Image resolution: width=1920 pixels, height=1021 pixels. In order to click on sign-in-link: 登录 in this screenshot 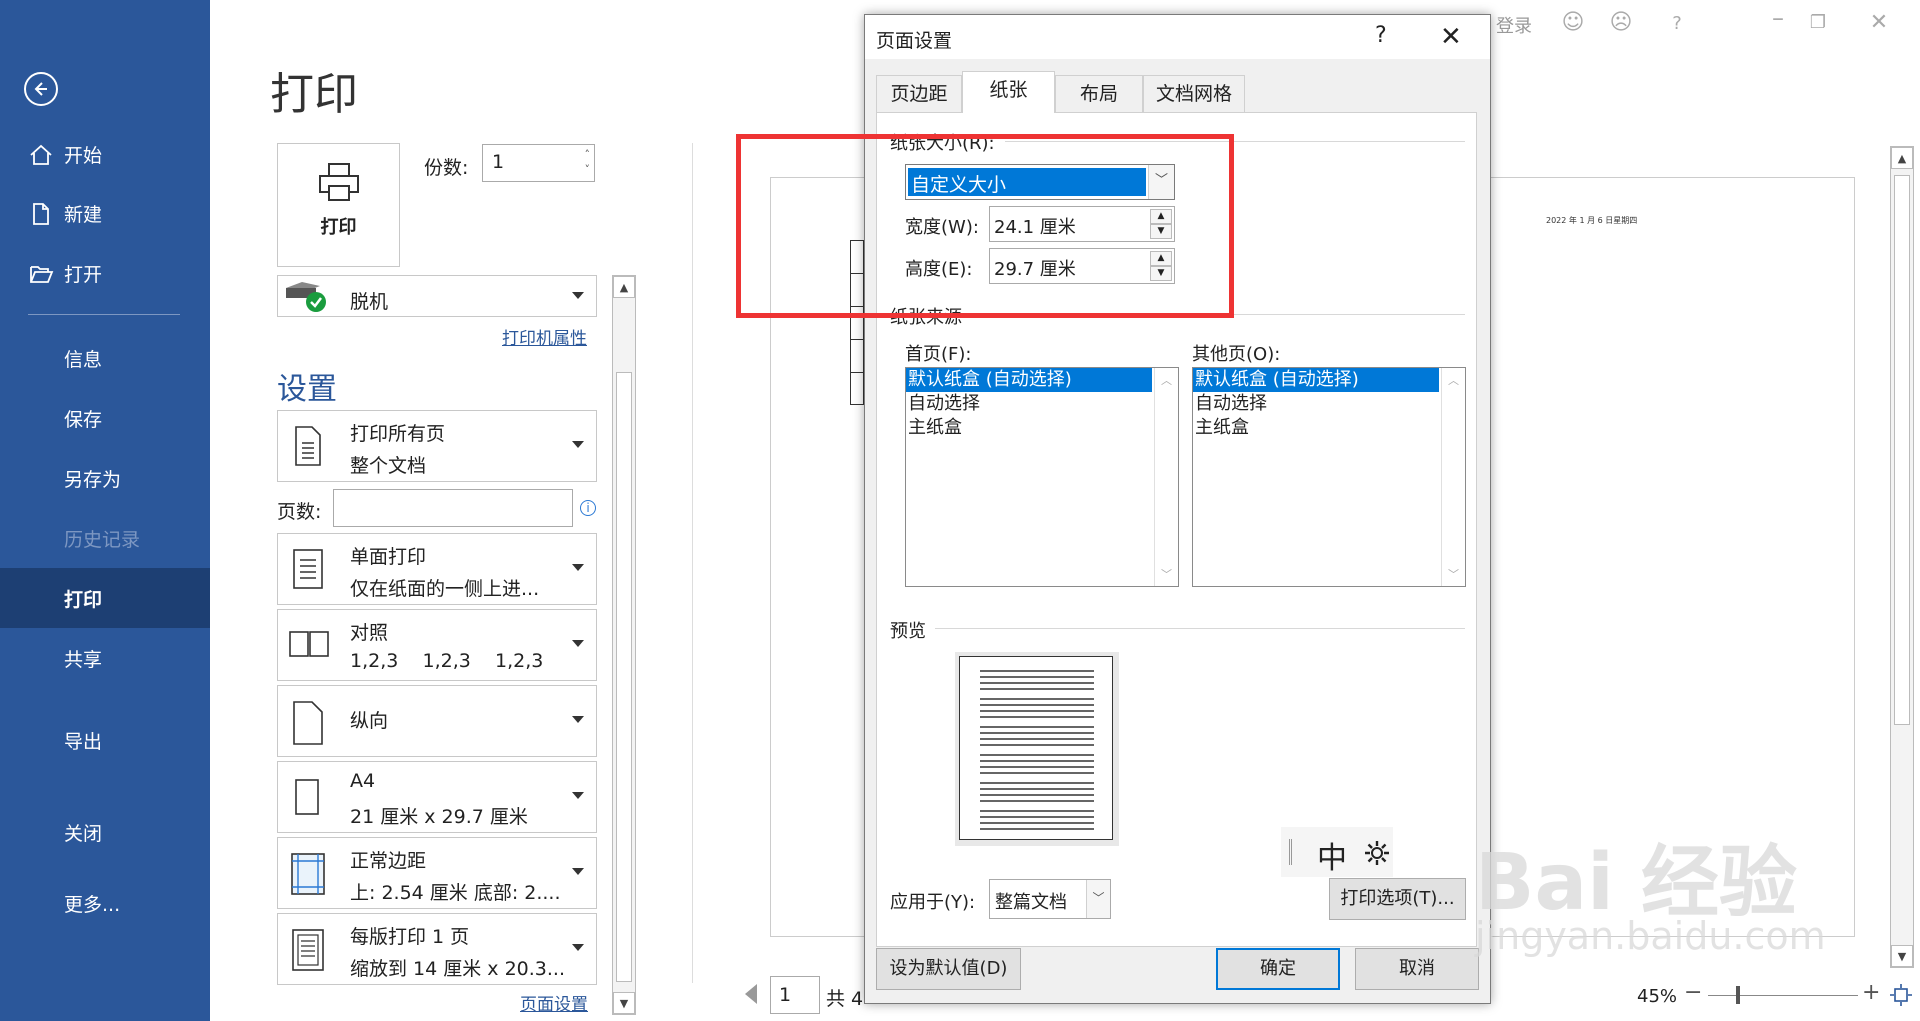, I will do `click(1514, 25)`.